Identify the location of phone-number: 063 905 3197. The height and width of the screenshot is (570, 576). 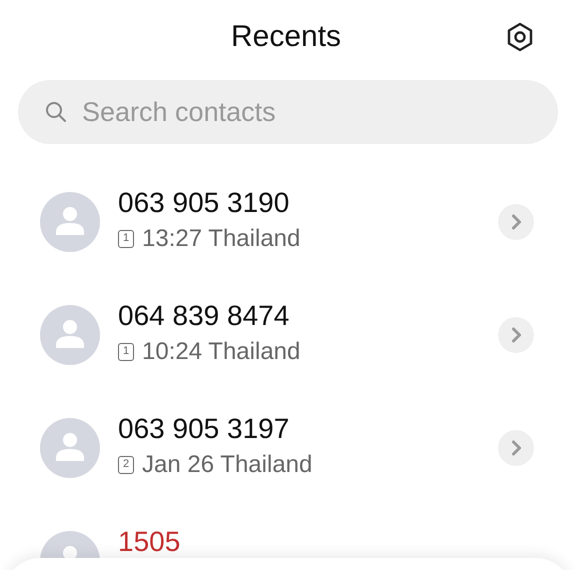
(204, 428).